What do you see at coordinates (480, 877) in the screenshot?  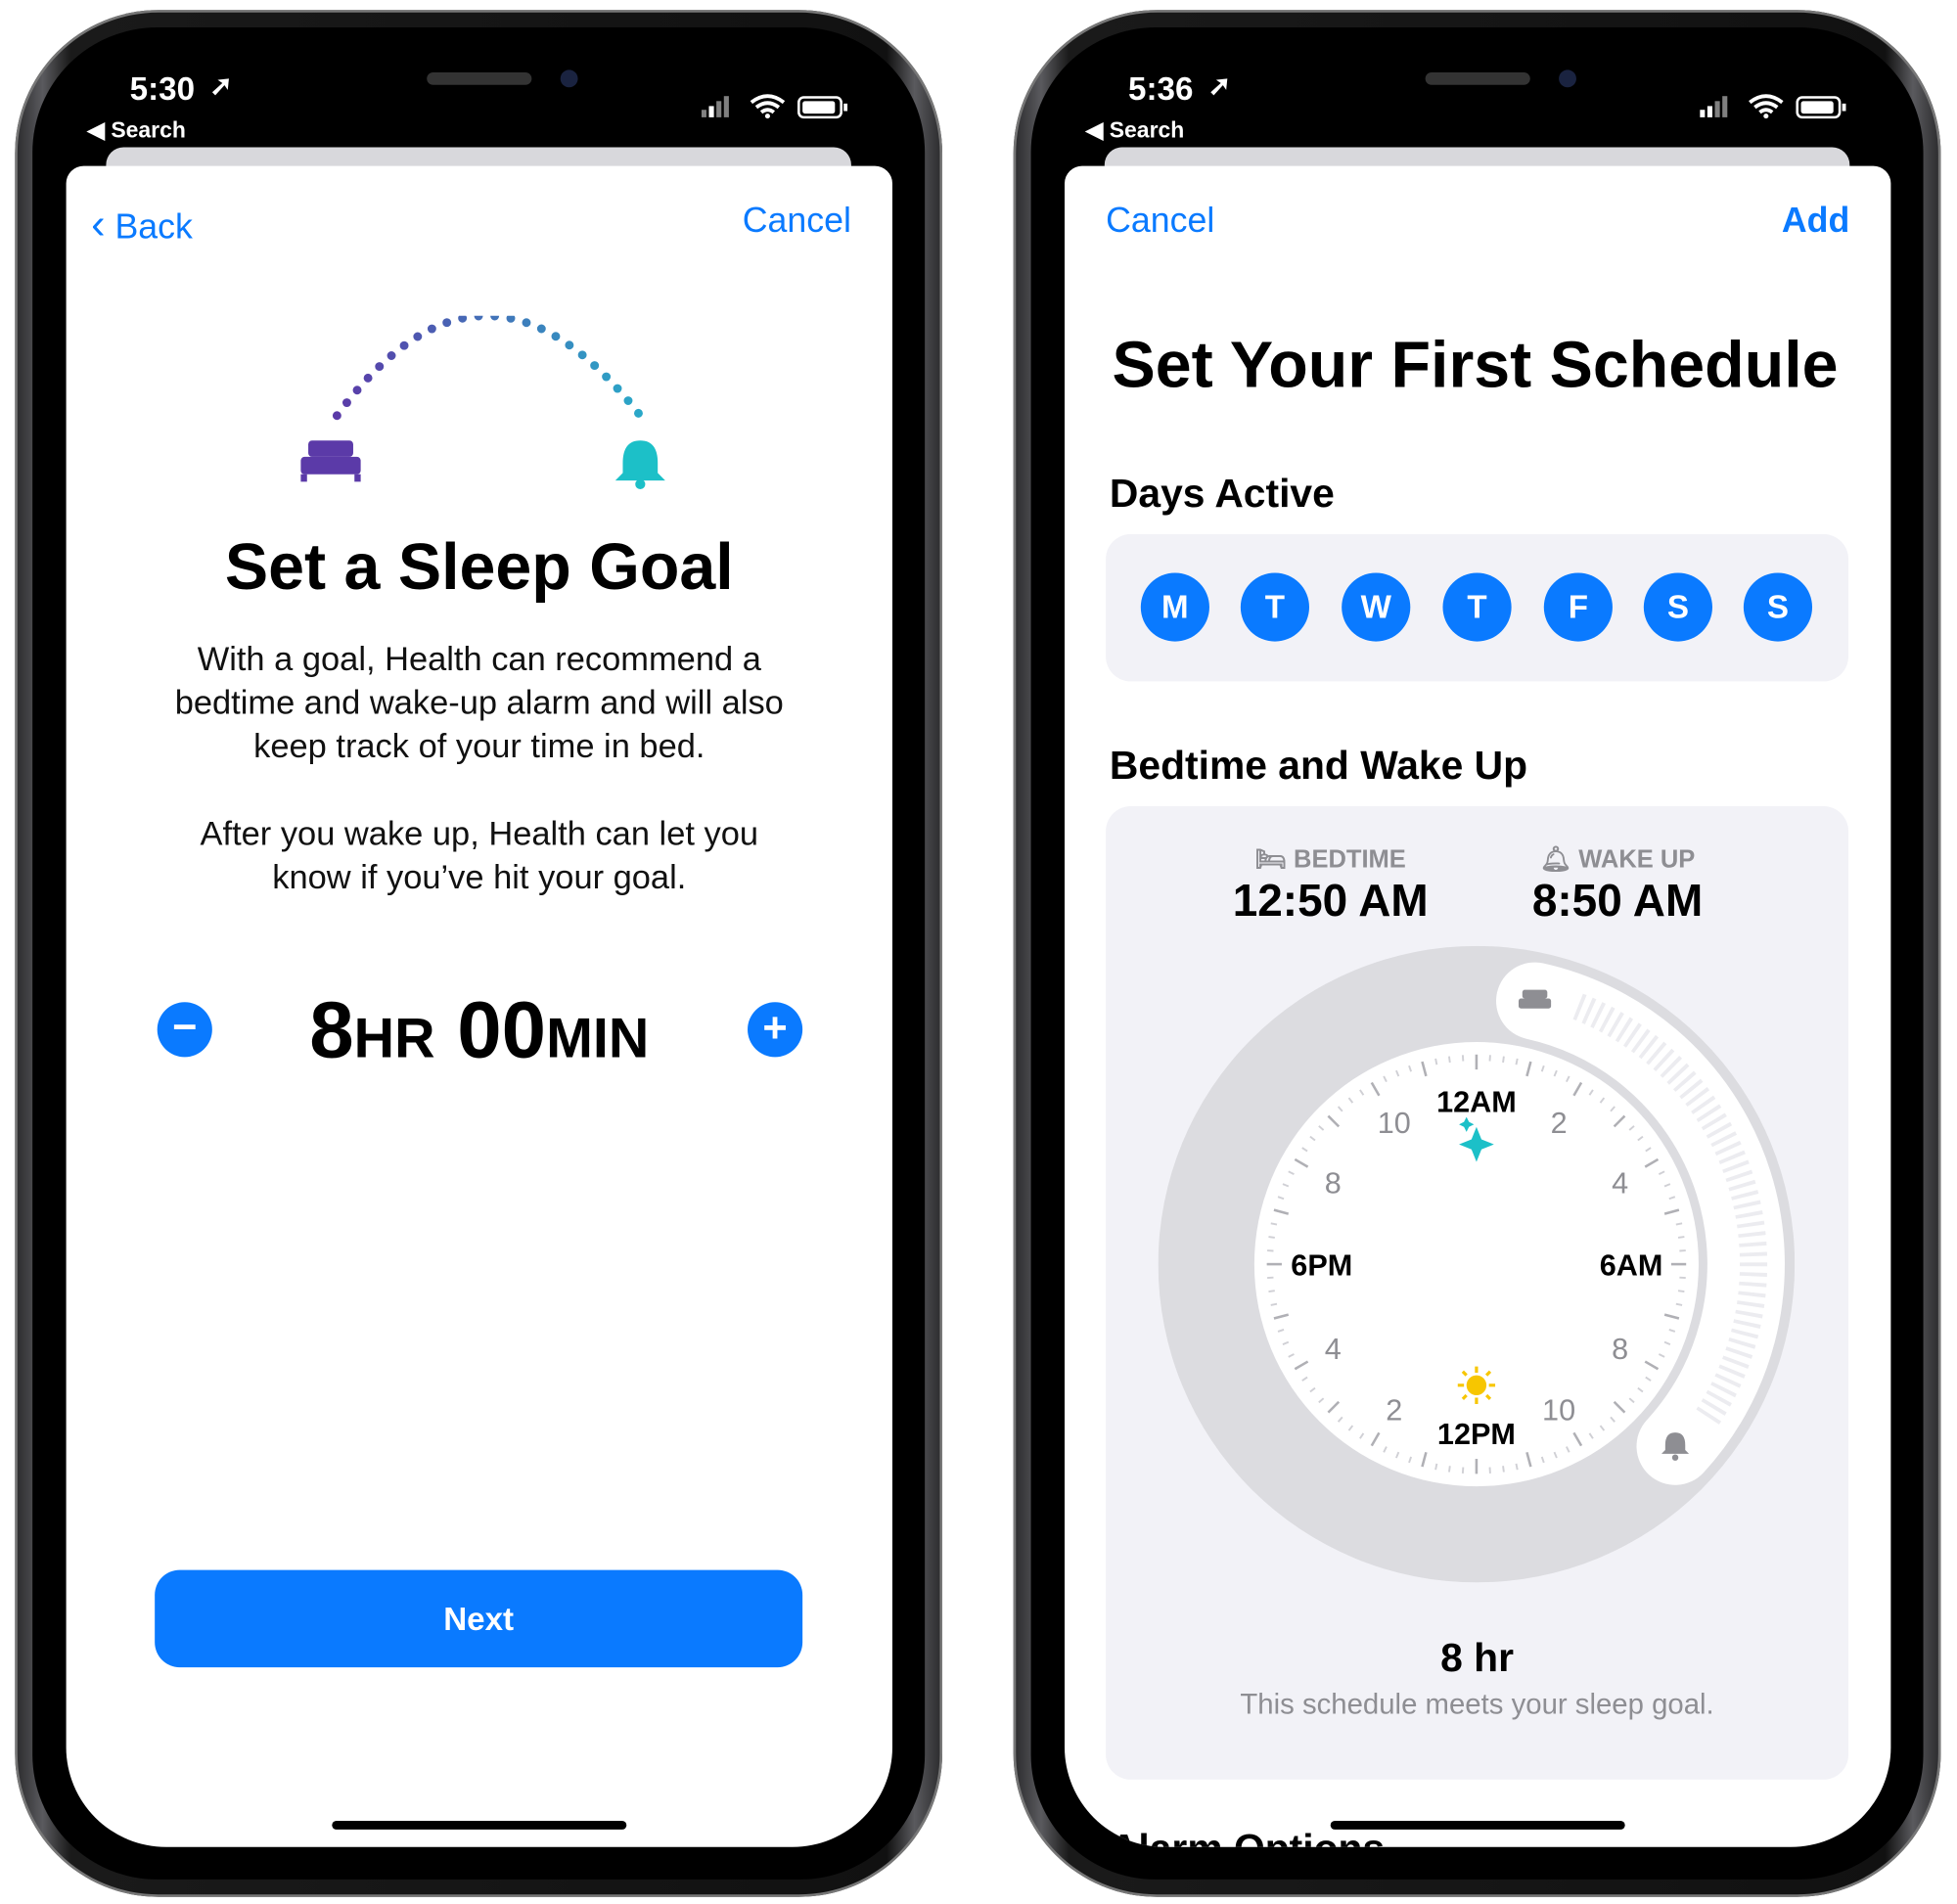 I see `text-line: know if you’ve hit your goal.` at bounding box center [480, 877].